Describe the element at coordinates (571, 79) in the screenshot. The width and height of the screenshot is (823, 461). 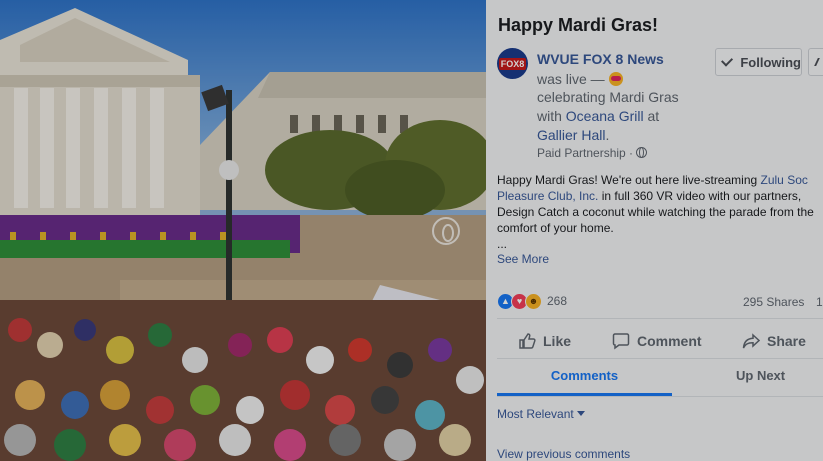
I see `status-prefix: was live —` at that location.